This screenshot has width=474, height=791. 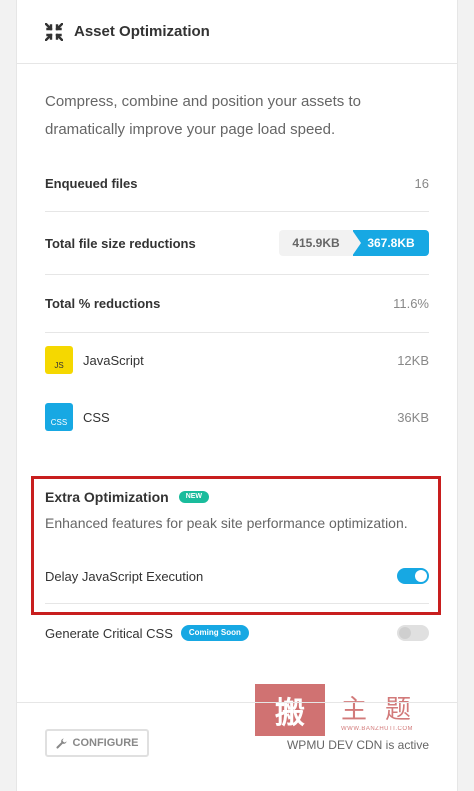 What do you see at coordinates (107, 497) in the screenshot?
I see `extra-optimization-title: Extra Optimization` at bounding box center [107, 497].